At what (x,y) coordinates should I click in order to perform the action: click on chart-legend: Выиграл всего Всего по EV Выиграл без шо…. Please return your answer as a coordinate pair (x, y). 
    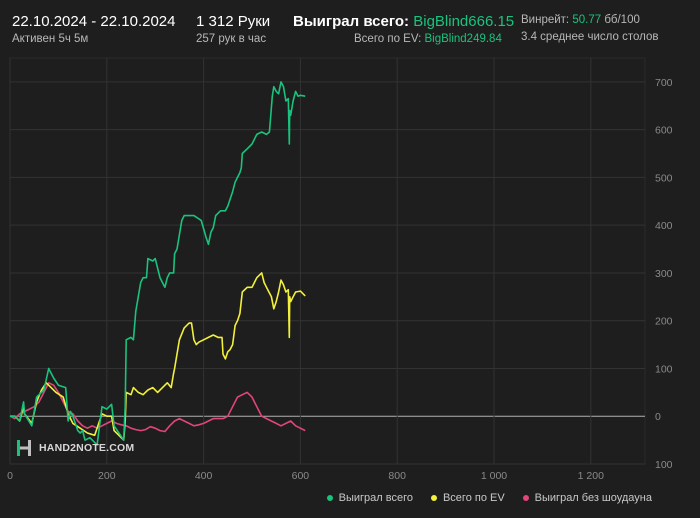
    Looking at the image, I should click on (489, 498).